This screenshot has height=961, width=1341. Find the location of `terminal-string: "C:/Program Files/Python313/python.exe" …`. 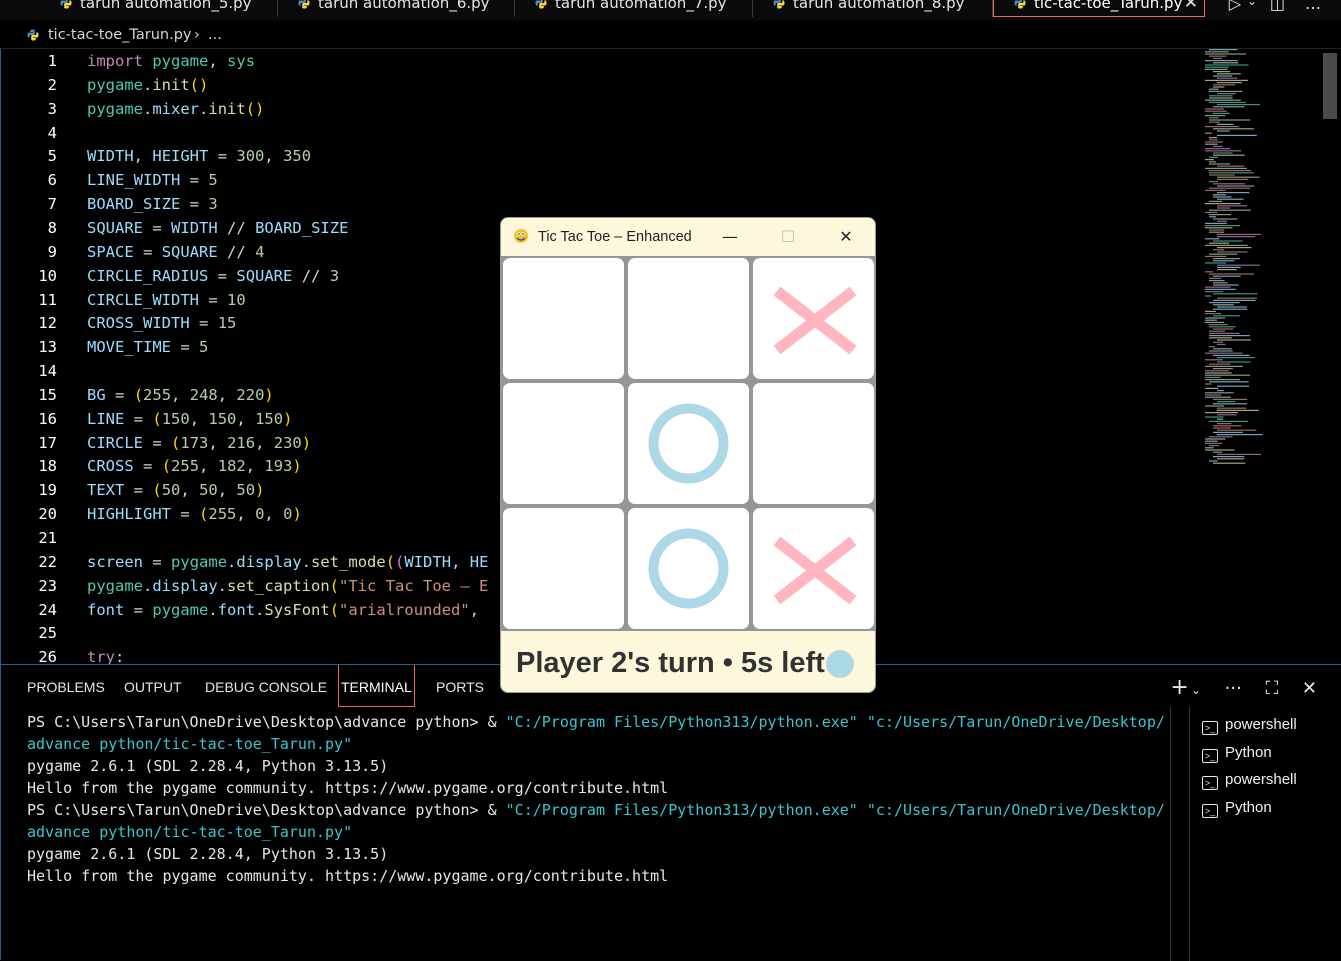

terminal-string: "C:/Program Files/Python313/python.exe" … is located at coordinates (835, 810).